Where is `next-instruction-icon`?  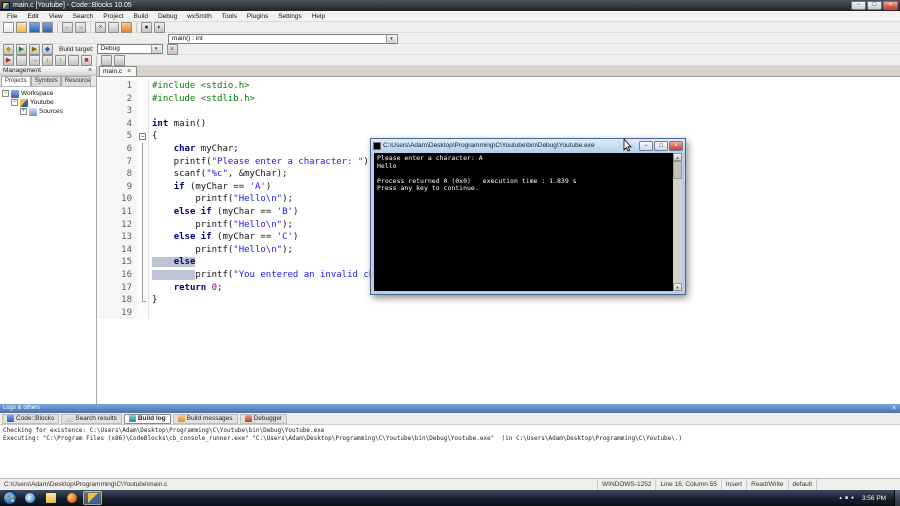
next-instruction-icon is located at coordinates (73, 60).